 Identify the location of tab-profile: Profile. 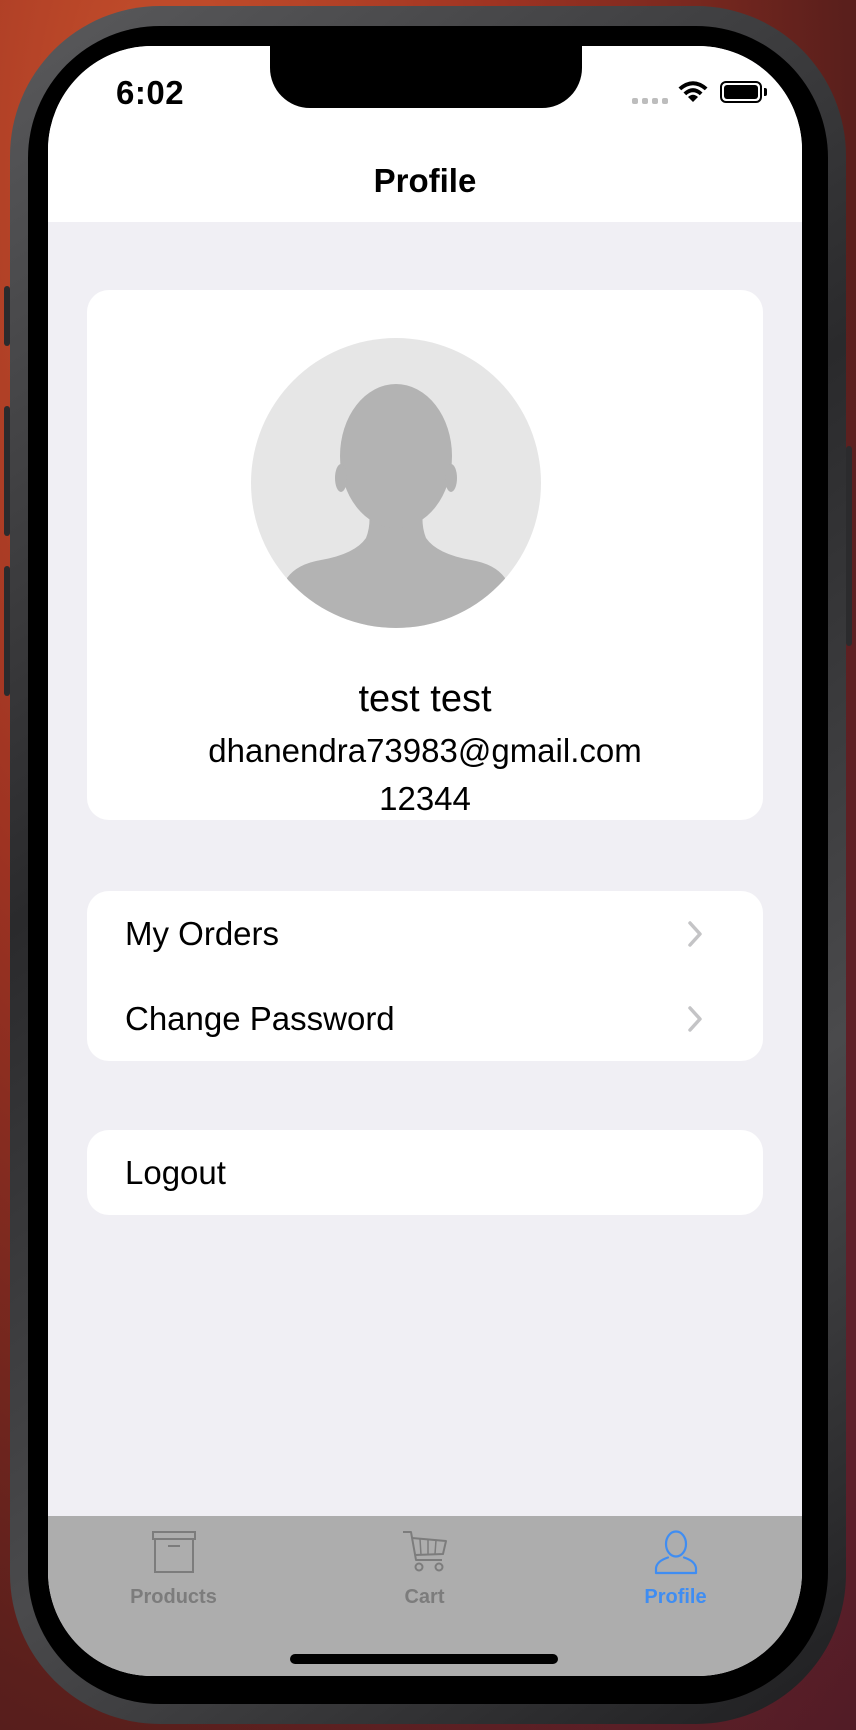
(675, 1571).